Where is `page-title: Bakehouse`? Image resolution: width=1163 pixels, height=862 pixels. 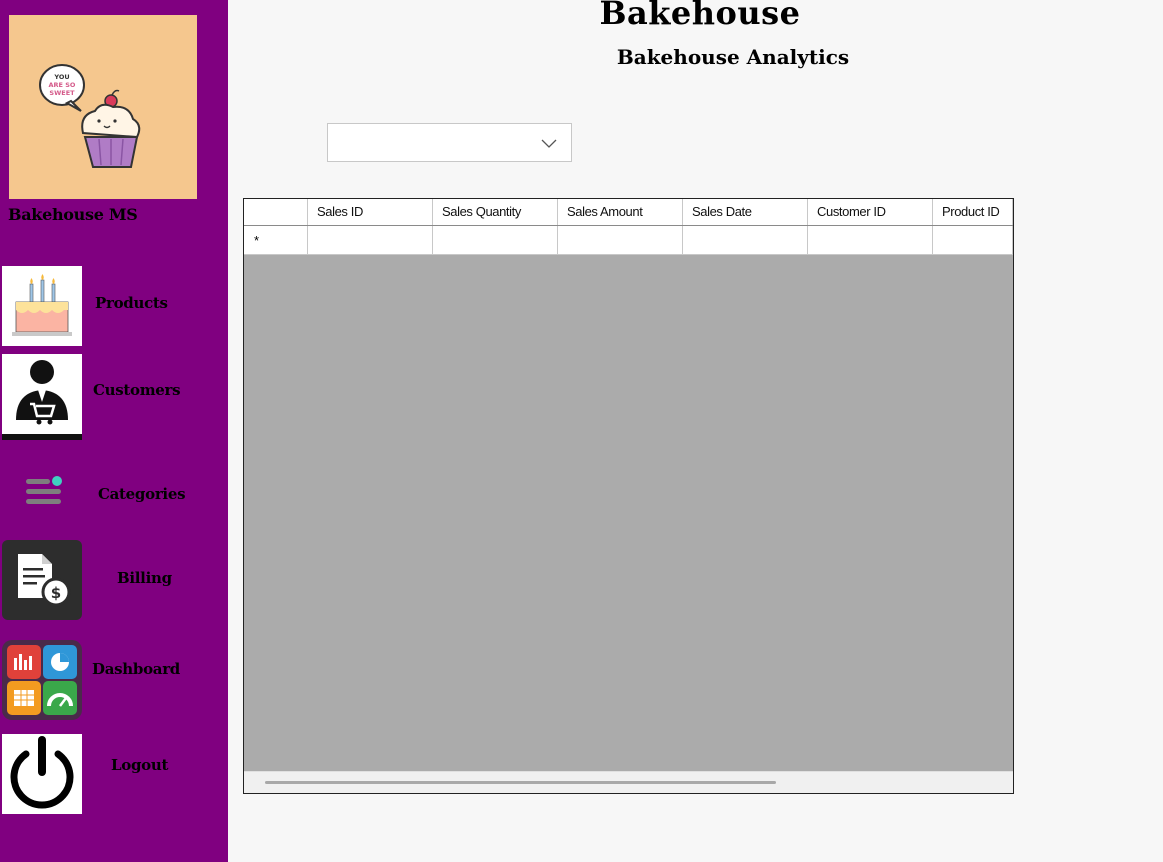
page-title: Bakehouse is located at coordinates (700, 16).